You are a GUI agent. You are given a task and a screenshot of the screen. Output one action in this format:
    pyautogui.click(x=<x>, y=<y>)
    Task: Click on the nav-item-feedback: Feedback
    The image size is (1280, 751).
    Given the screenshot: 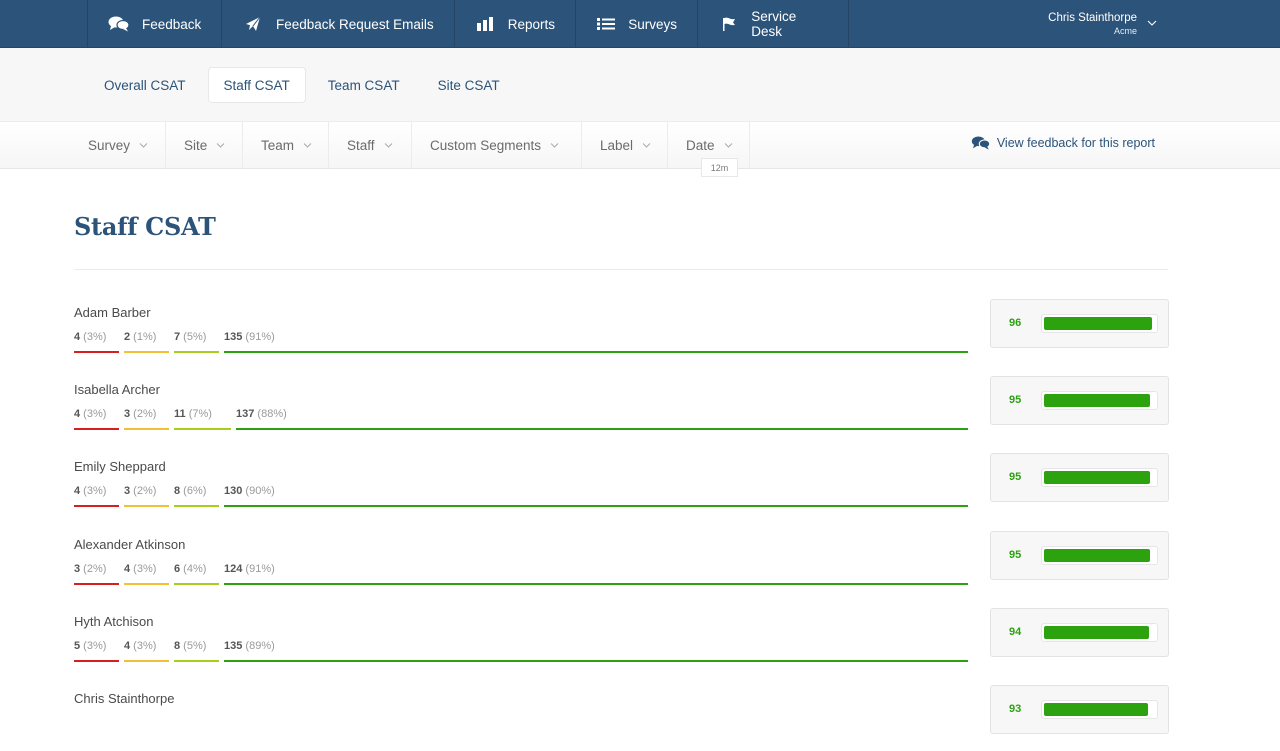 What is the action you would take?
    pyautogui.click(x=155, y=24)
    